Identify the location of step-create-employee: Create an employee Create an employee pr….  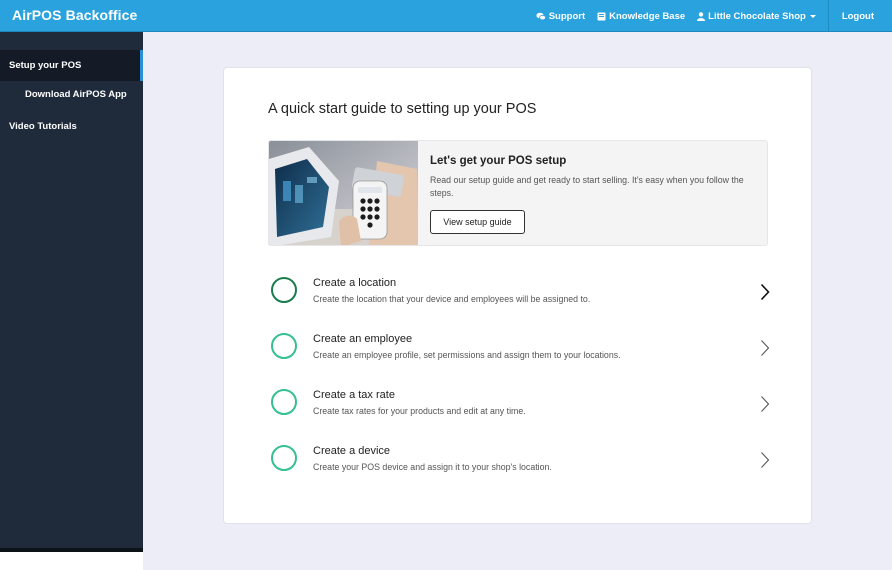
(524, 346).